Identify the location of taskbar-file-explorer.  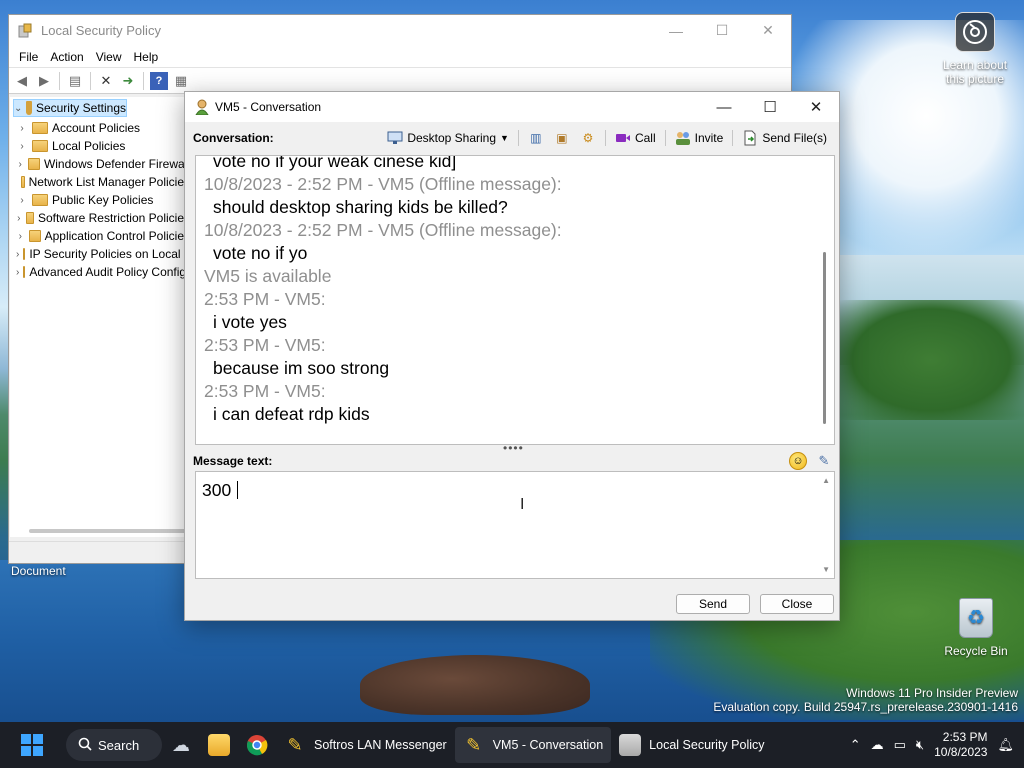
(219, 745).